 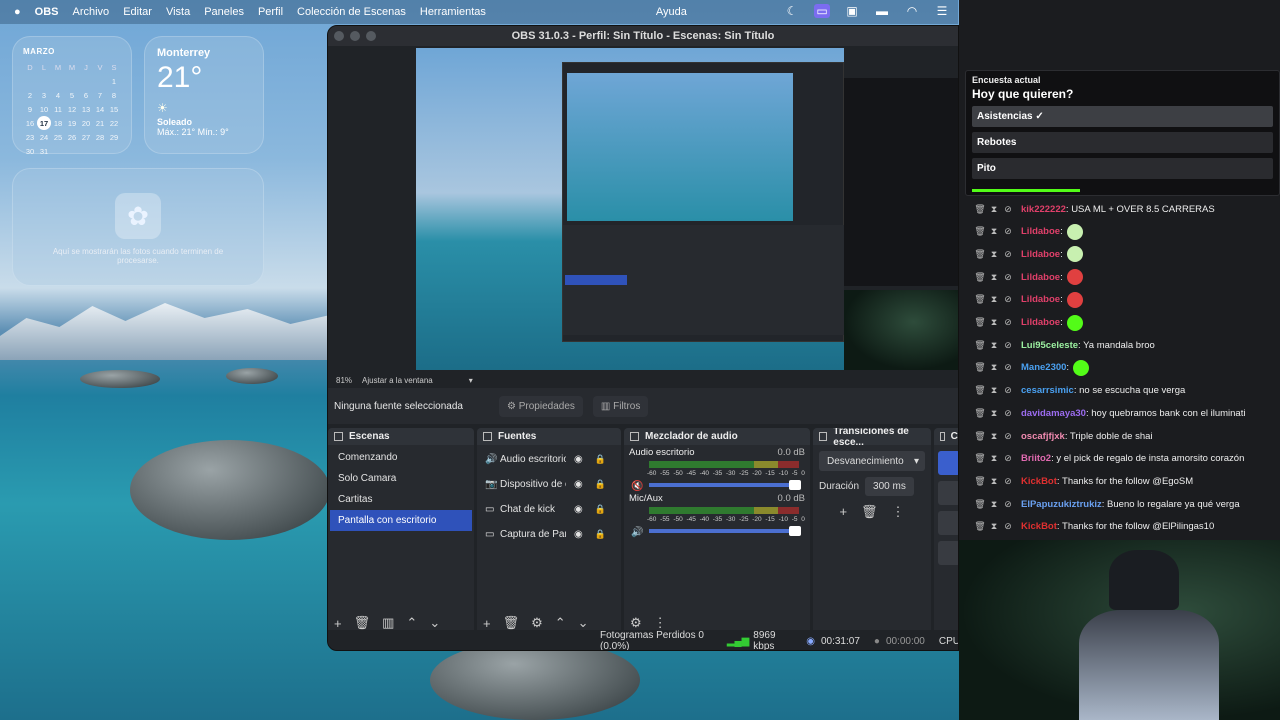 What do you see at coordinates (882, 11) in the screenshot?
I see `battery-icon: ▬` at bounding box center [882, 11].